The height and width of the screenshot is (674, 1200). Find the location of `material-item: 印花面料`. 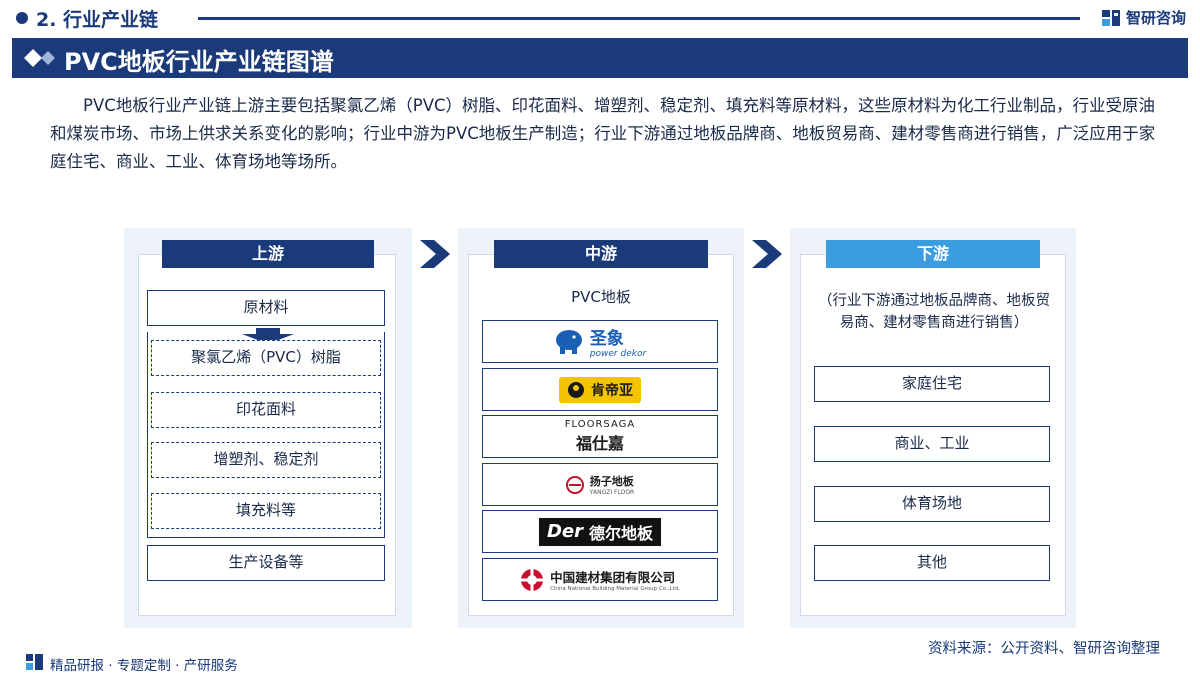

material-item: 印花面料 is located at coordinates (266, 410).